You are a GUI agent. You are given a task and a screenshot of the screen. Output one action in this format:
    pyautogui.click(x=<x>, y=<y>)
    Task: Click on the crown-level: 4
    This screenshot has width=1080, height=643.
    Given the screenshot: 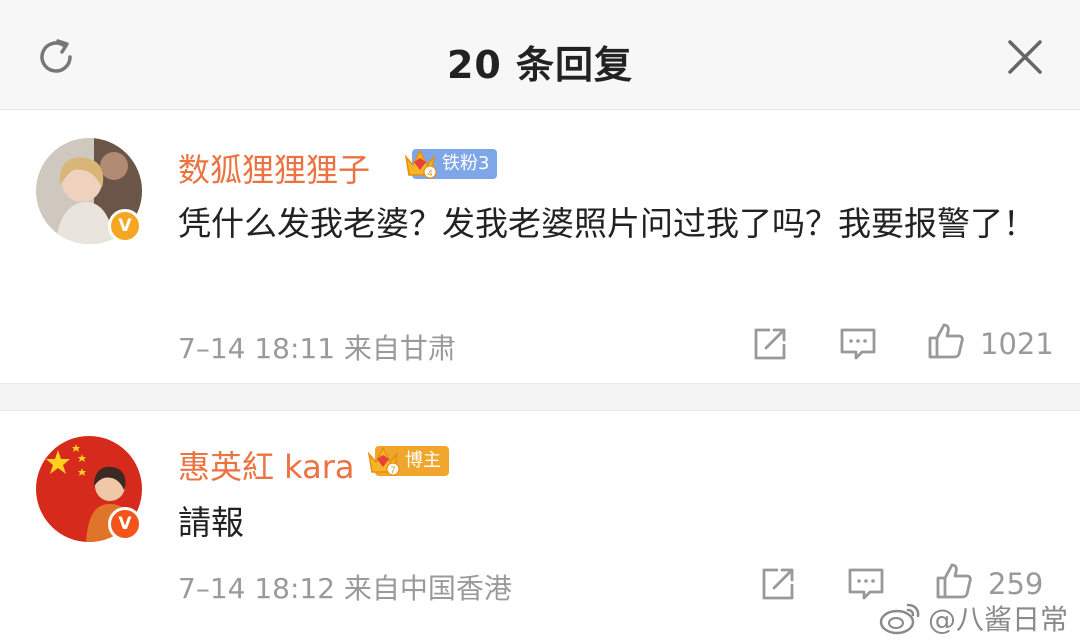 What is the action you would take?
    pyautogui.click(x=429, y=173)
    